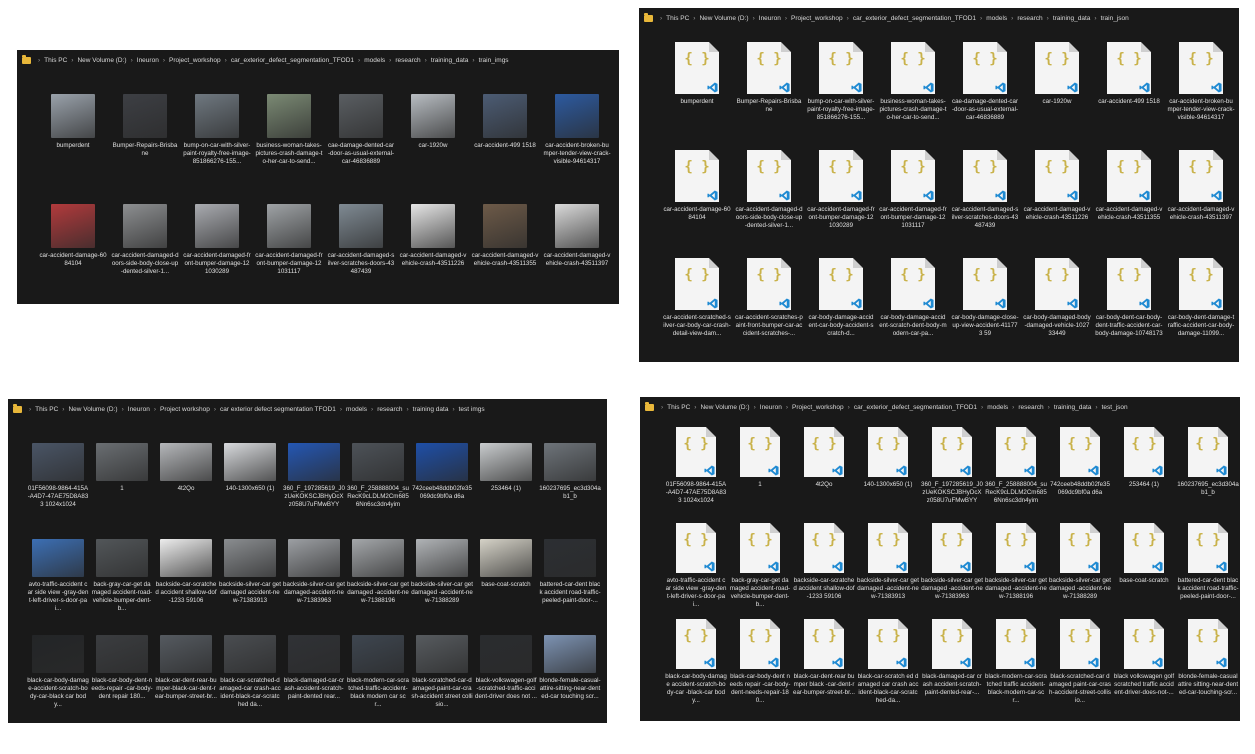 The height and width of the screenshot is (754, 1255). Describe the element at coordinates (472, 409) in the screenshot. I see `breadcrumb-segment: test imgs` at that location.